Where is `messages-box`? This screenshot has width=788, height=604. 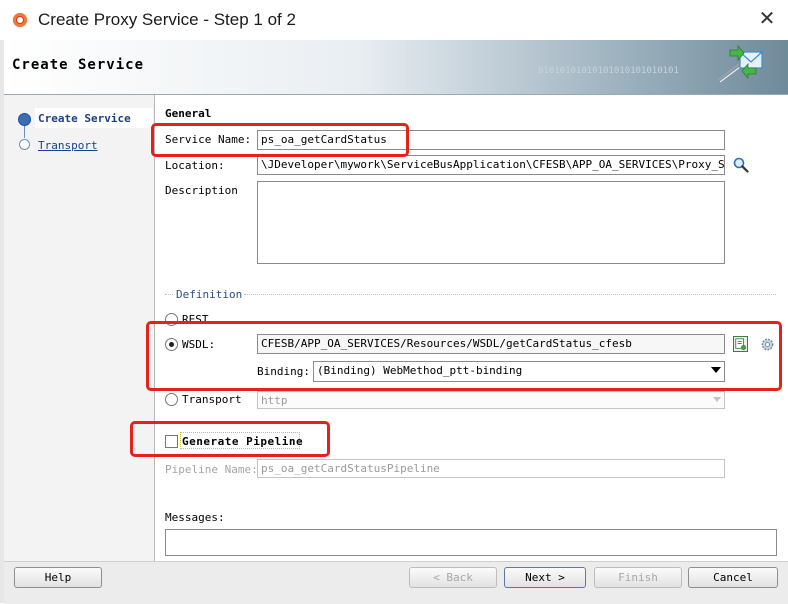 messages-box is located at coordinates (471, 542).